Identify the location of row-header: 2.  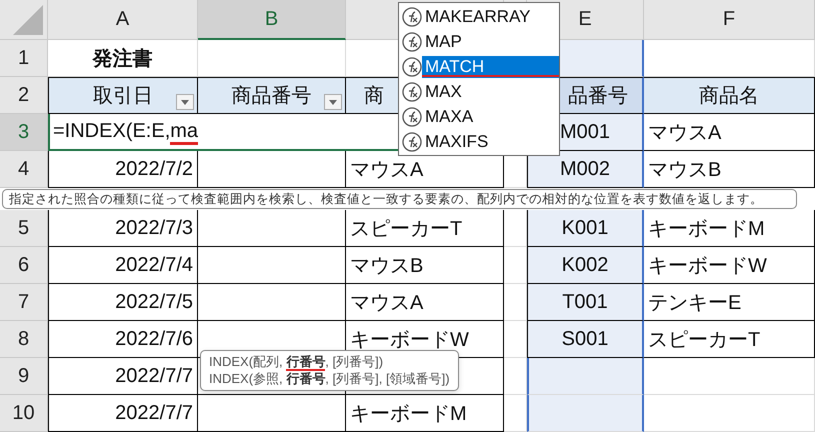
(24, 95).